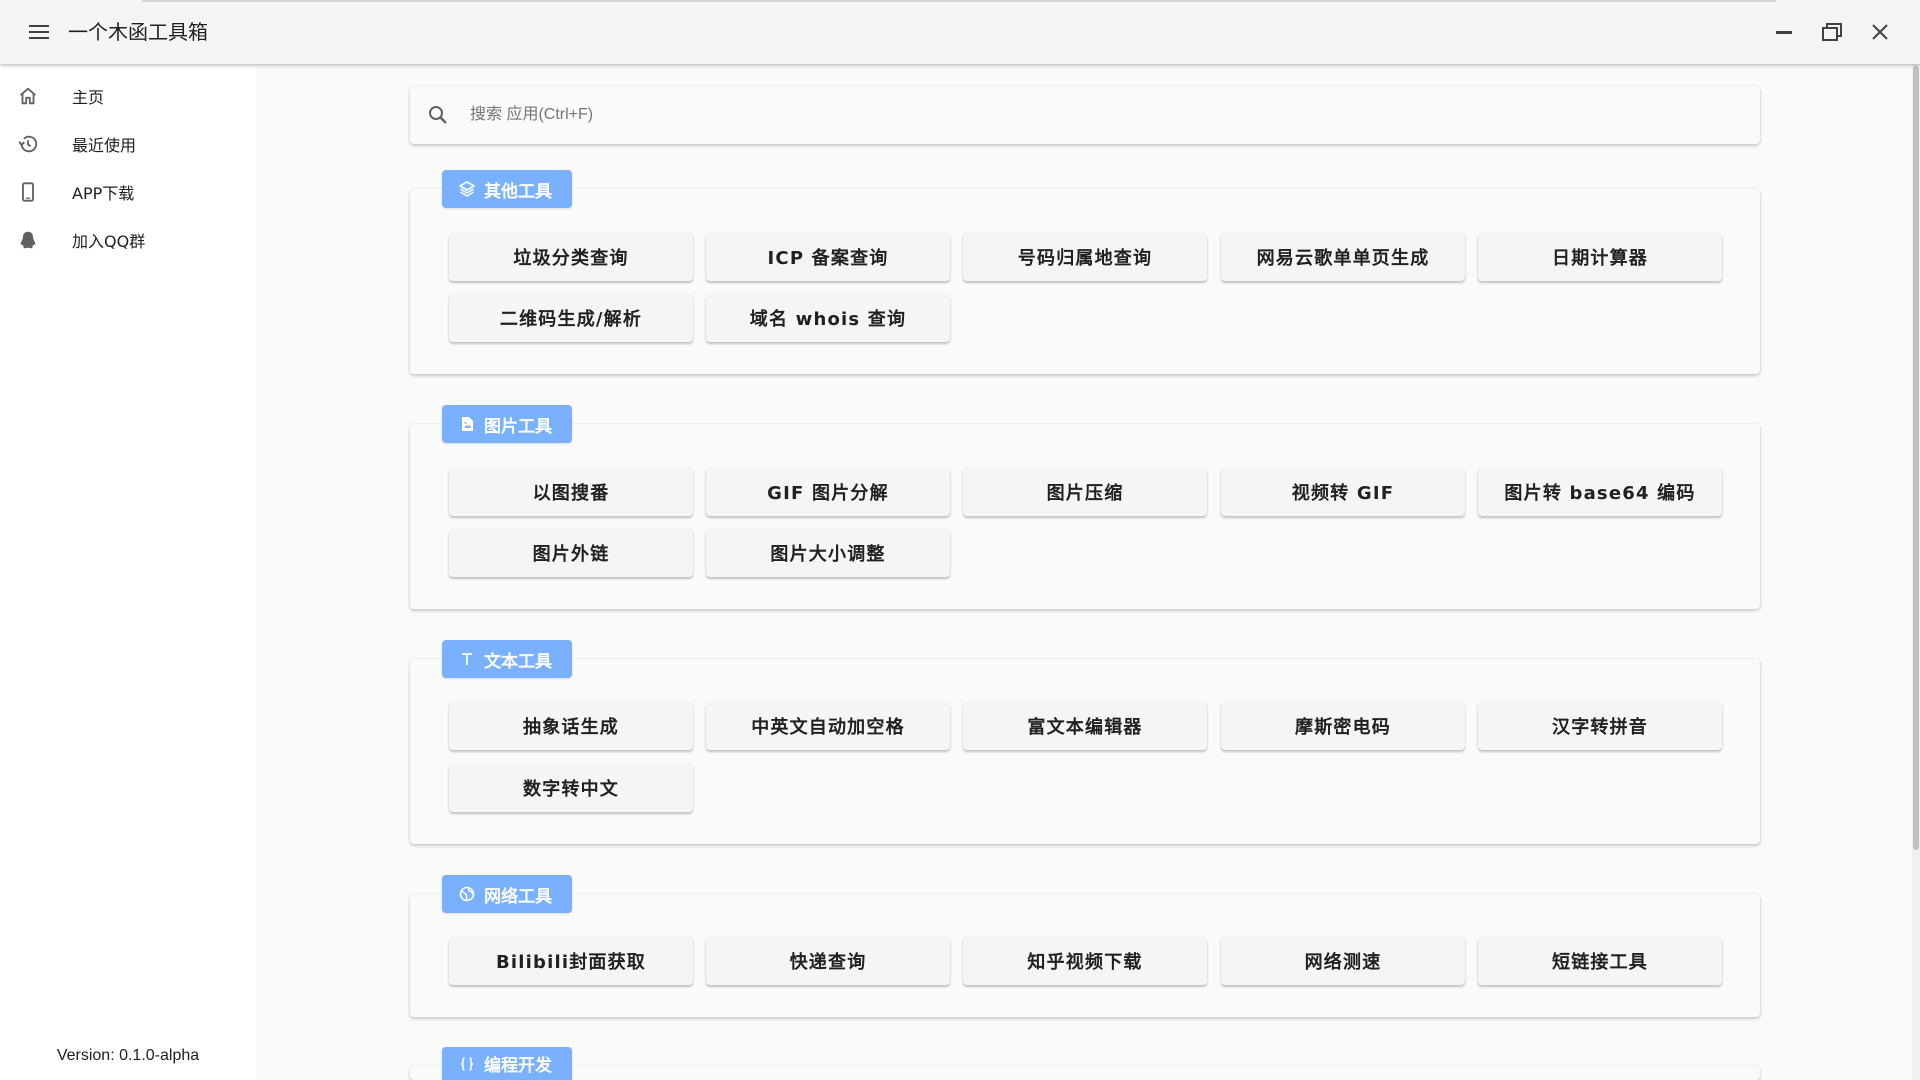 This screenshot has width=1920, height=1080. Describe the element at coordinates (103, 193) in the screenshot. I see `sidebar-item-label: APP下载` at that location.